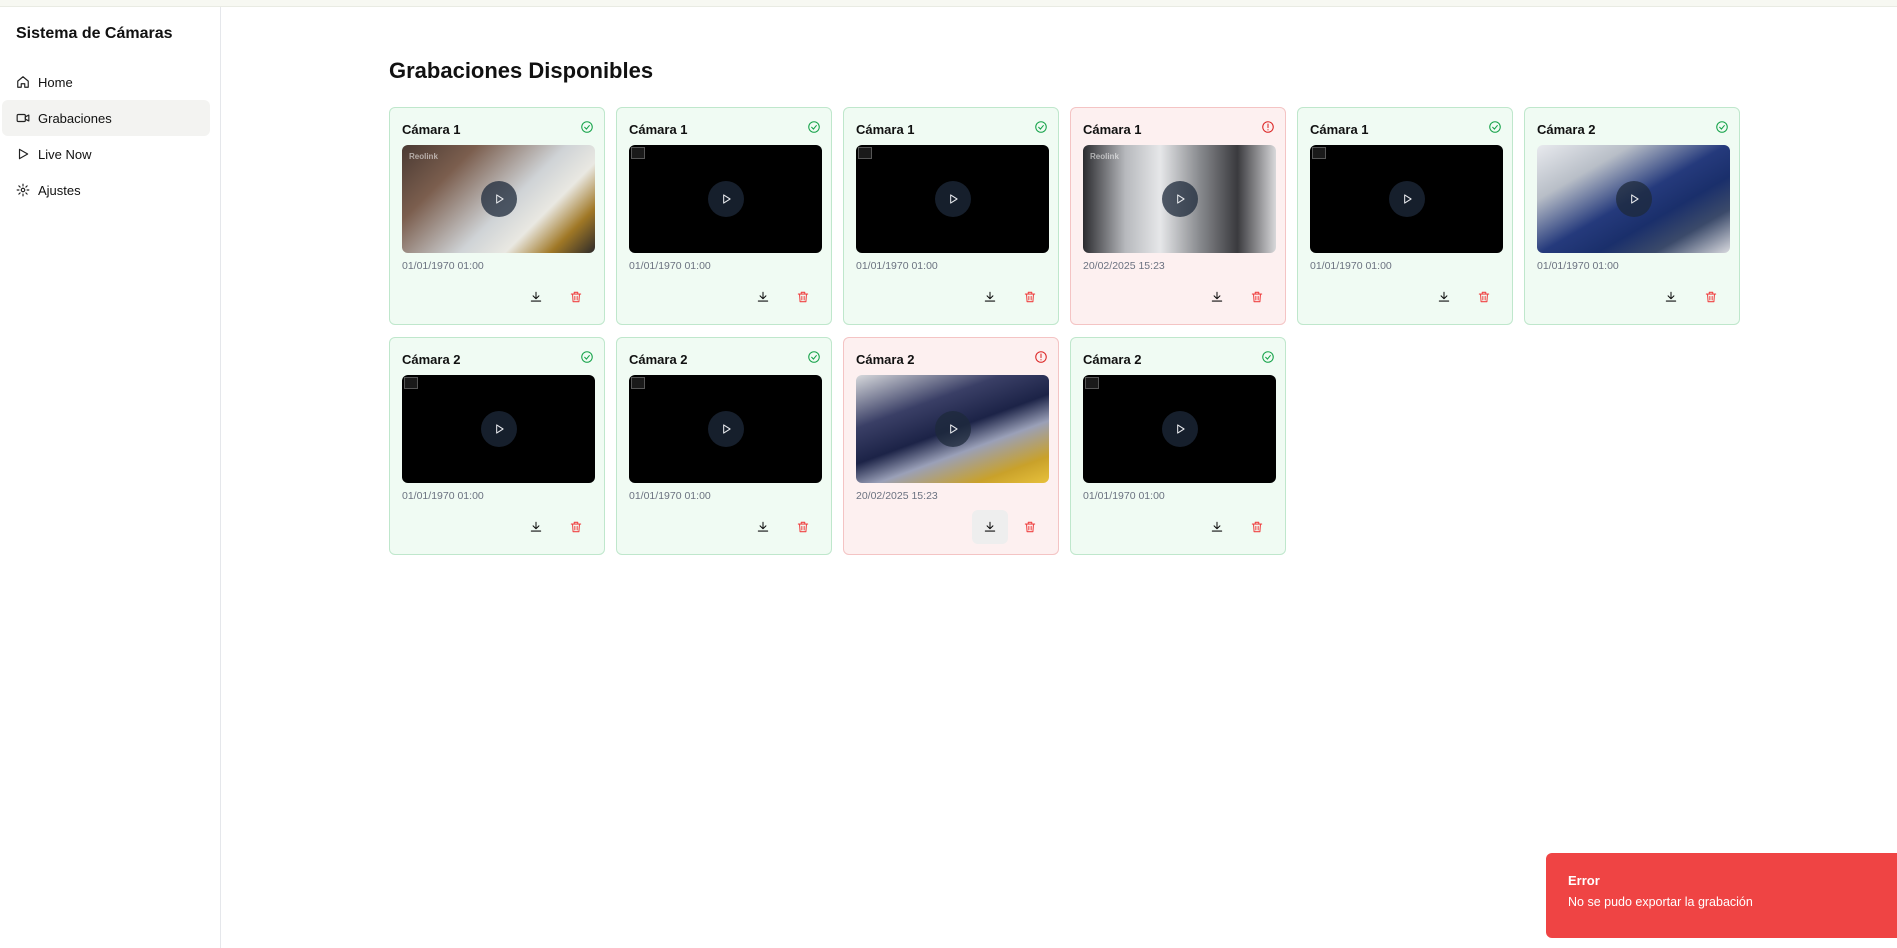 The image size is (1897, 948). Describe the element at coordinates (948, 3) in the screenshot. I see `top-border` at that location.